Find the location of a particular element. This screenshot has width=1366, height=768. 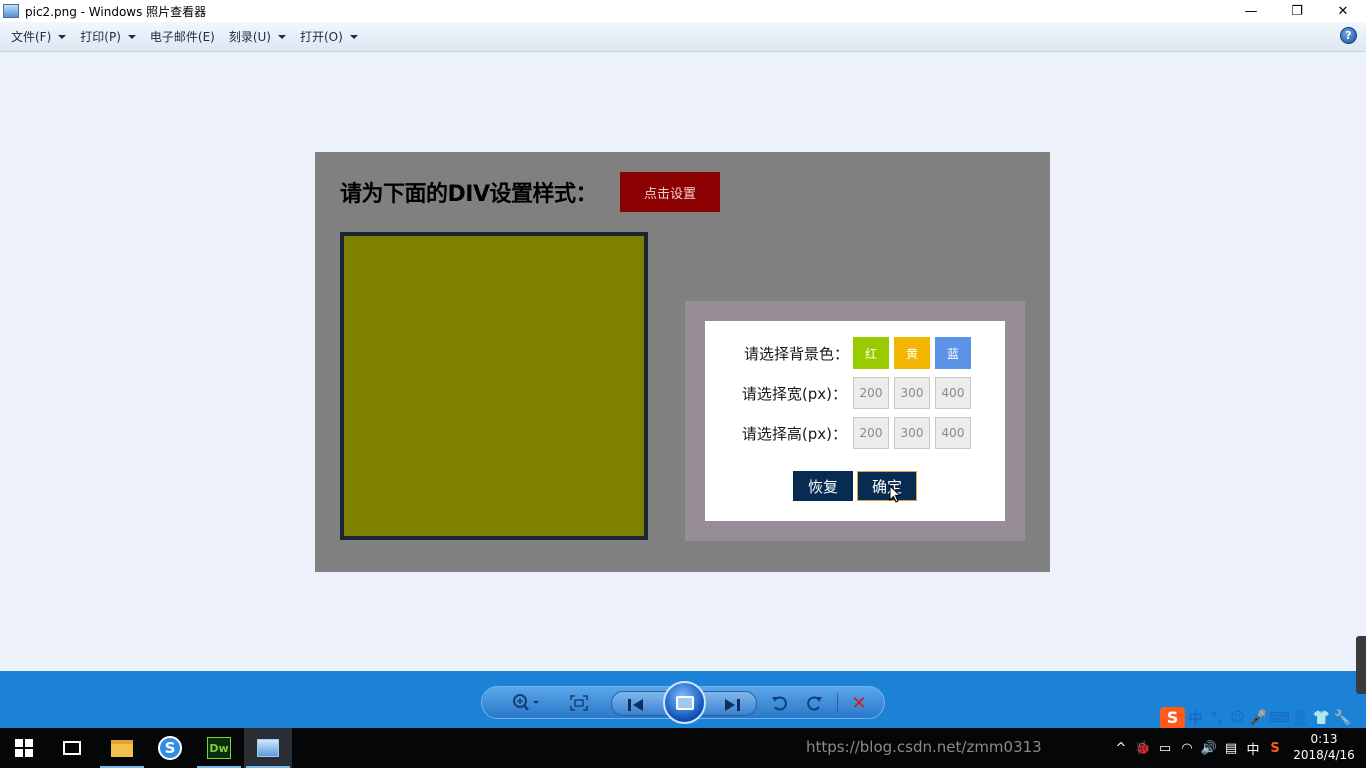

color-option-yellow: 黄 is located at coordinates (912, 353).